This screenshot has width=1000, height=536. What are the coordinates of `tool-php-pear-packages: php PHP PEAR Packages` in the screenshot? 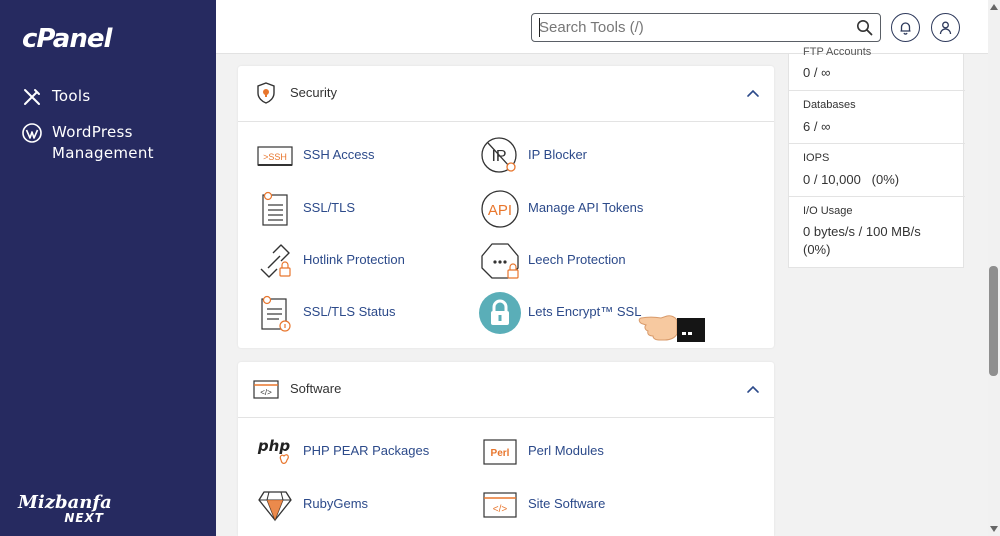 It's located at (341, 452).